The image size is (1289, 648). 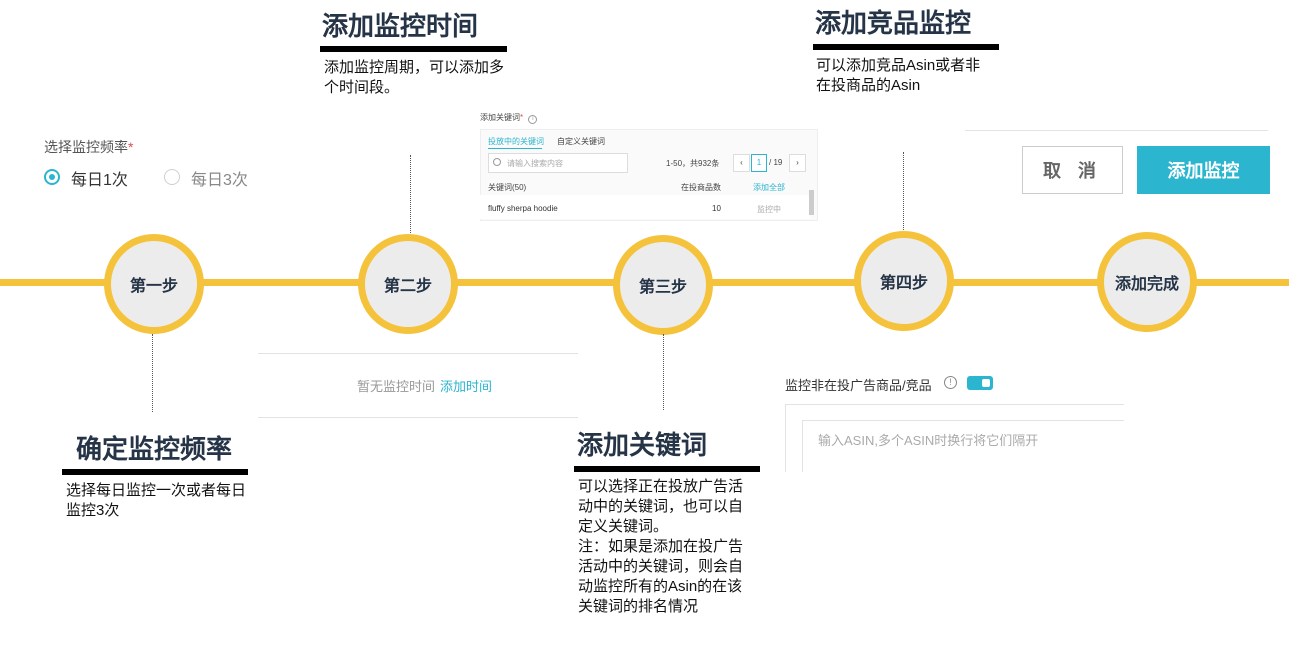 I want to click on add-time-link: 添加时间, so click(x=466, y=385).